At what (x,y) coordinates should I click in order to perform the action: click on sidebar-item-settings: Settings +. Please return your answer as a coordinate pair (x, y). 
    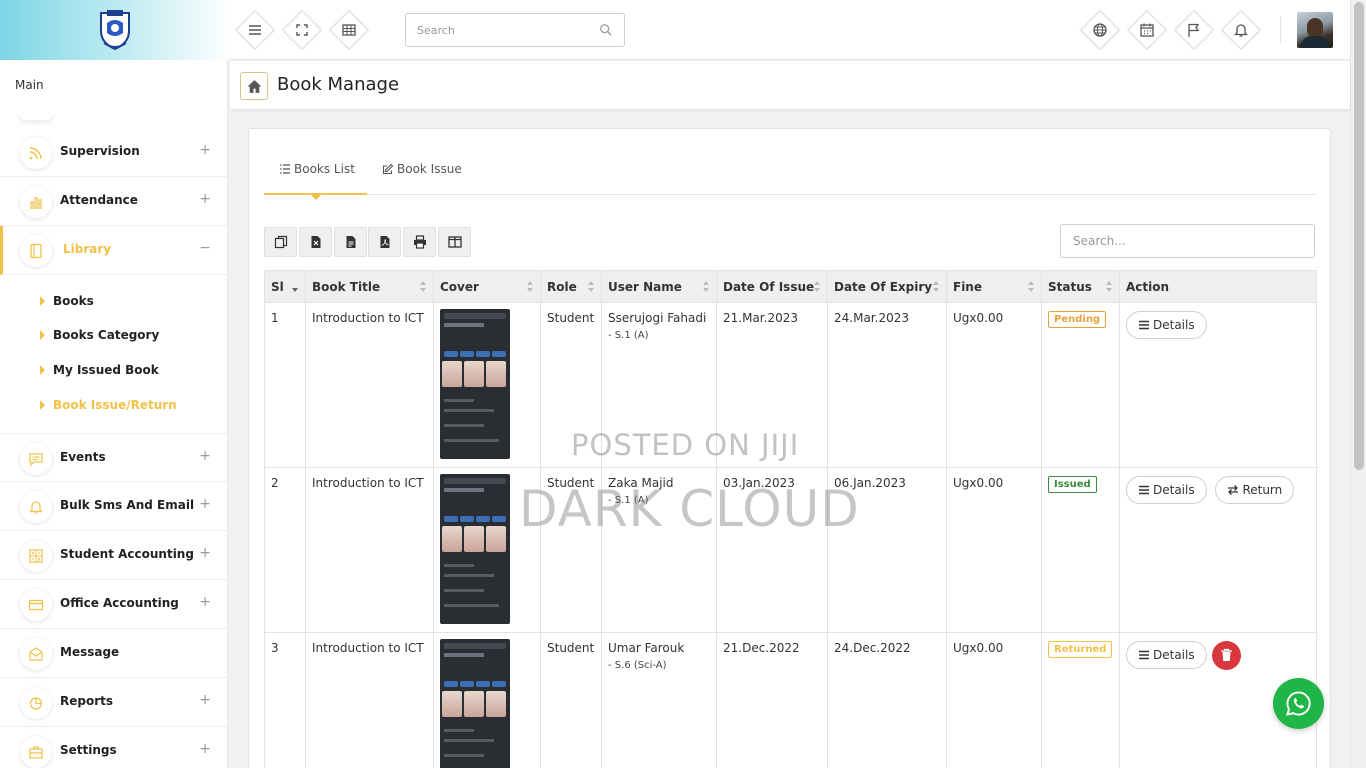
    Looking at the image, I should click on (113, 747).